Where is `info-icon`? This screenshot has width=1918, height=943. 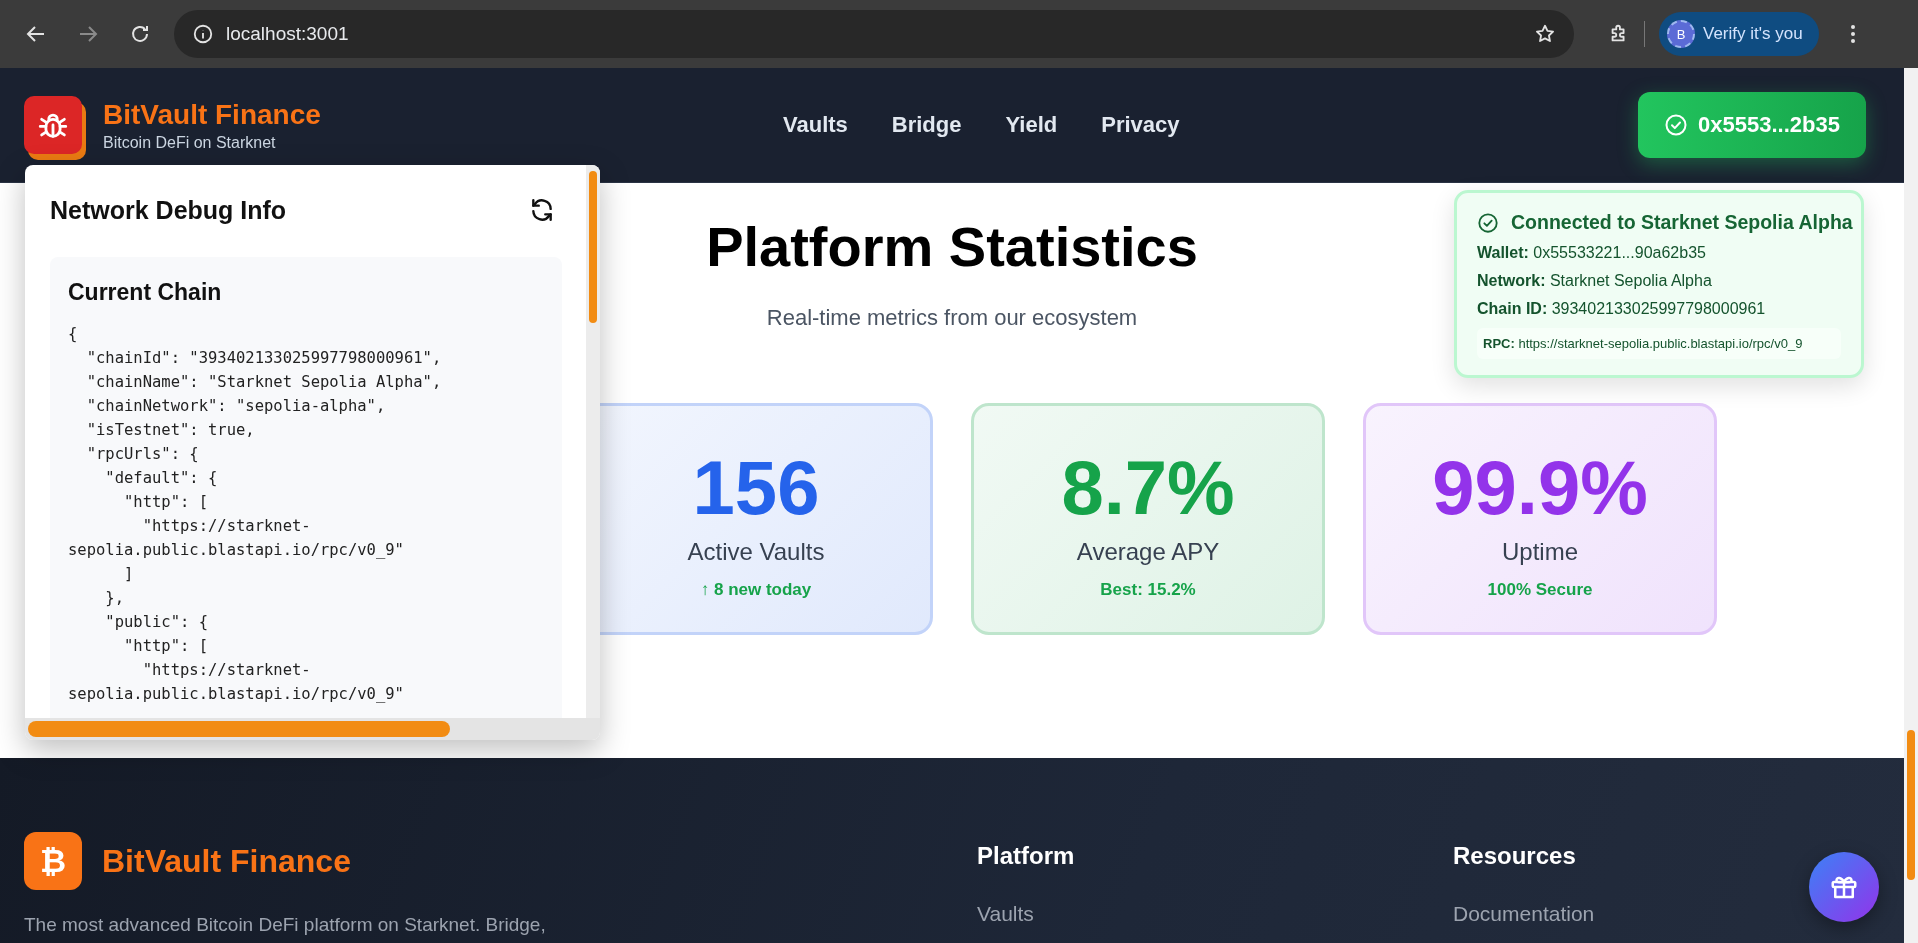
info-icon is located at coordinates (203, 34).